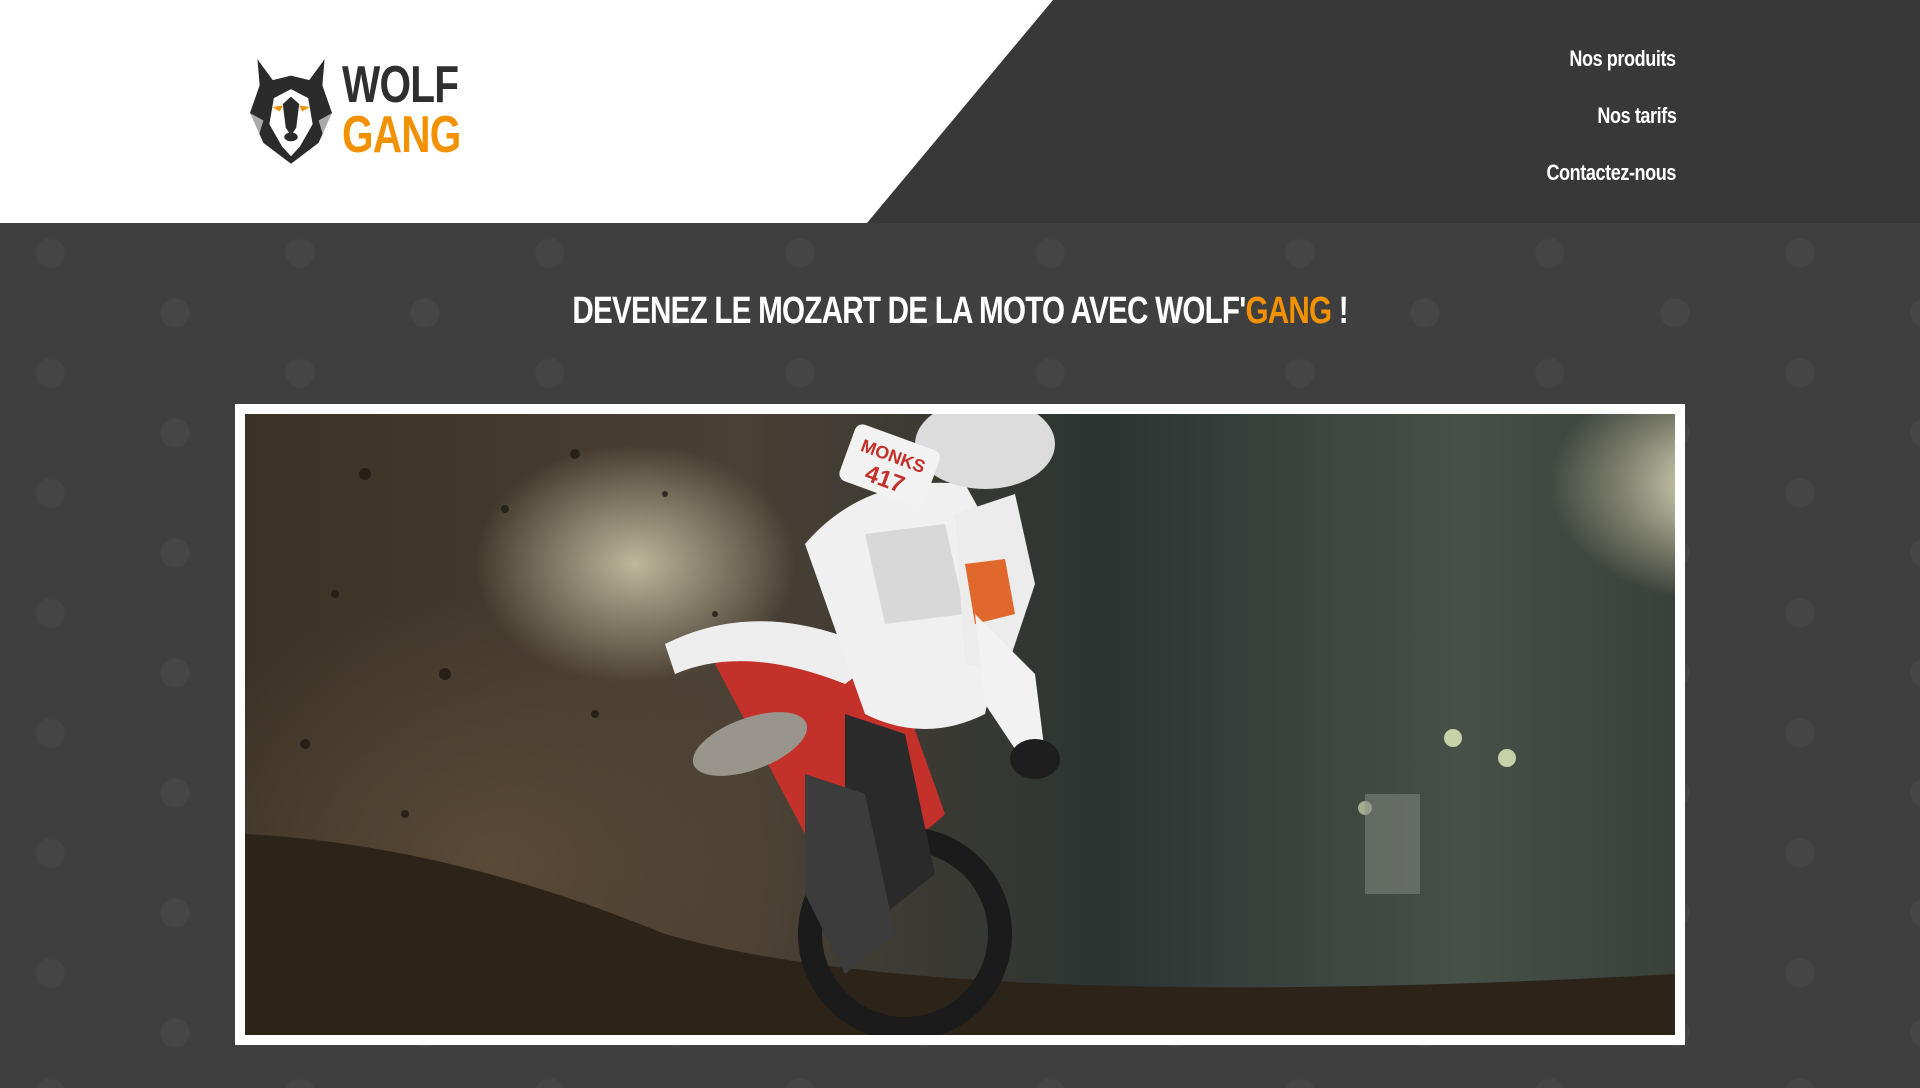 The image size is (1920, 1088). What do you see at coordinates (400, 84) in the screenshot?
I see `logo-word-wolf: WOLF` at bounding box center [400, 84].